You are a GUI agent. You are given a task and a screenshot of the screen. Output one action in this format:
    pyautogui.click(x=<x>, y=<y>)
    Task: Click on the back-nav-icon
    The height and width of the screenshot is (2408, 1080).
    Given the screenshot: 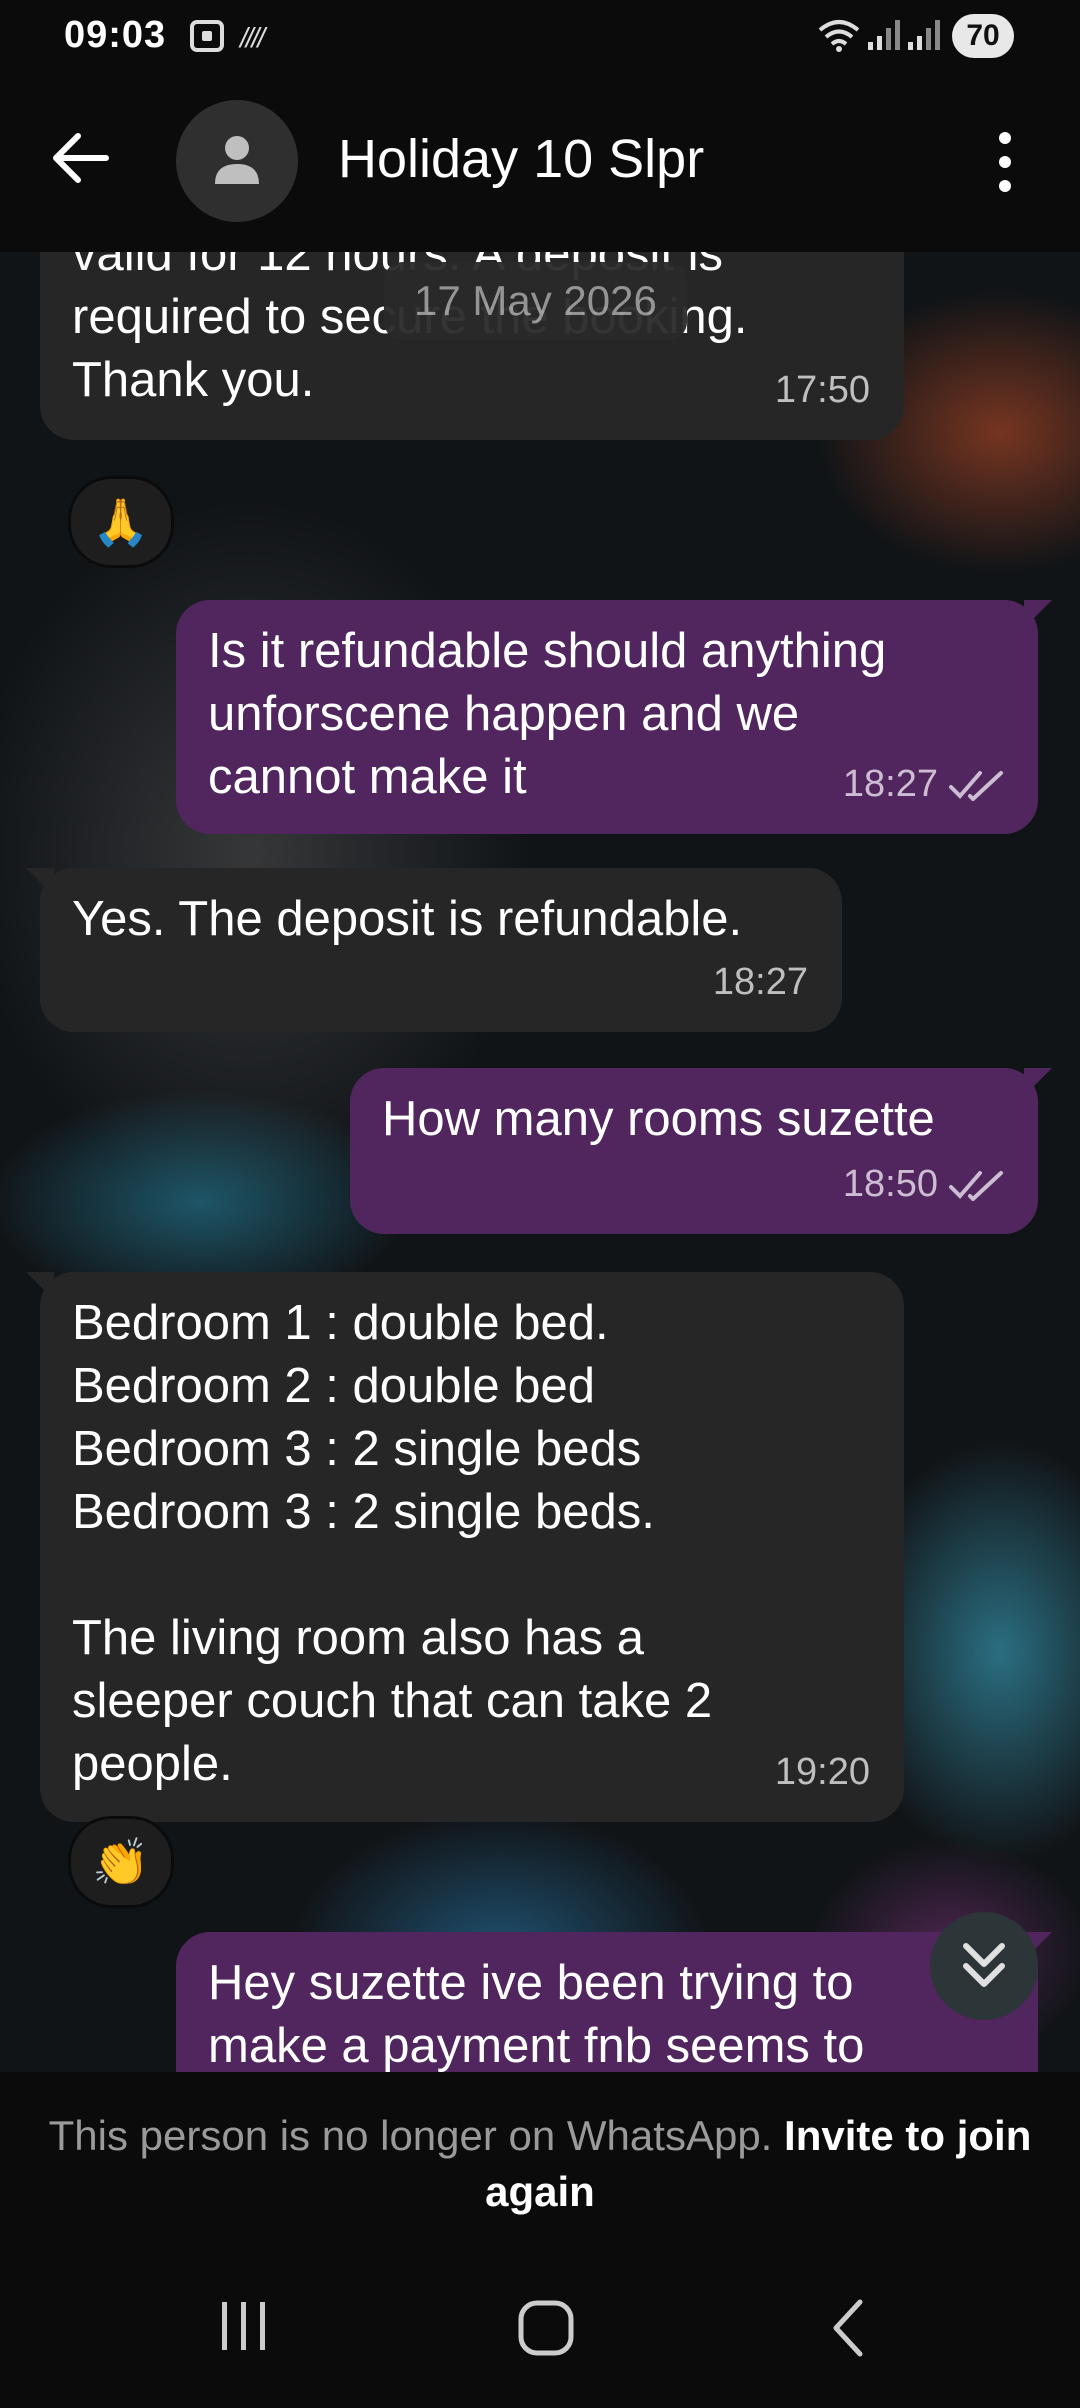 What is the action you would take?
    pyautogui.click(x=848, y=2328)
    